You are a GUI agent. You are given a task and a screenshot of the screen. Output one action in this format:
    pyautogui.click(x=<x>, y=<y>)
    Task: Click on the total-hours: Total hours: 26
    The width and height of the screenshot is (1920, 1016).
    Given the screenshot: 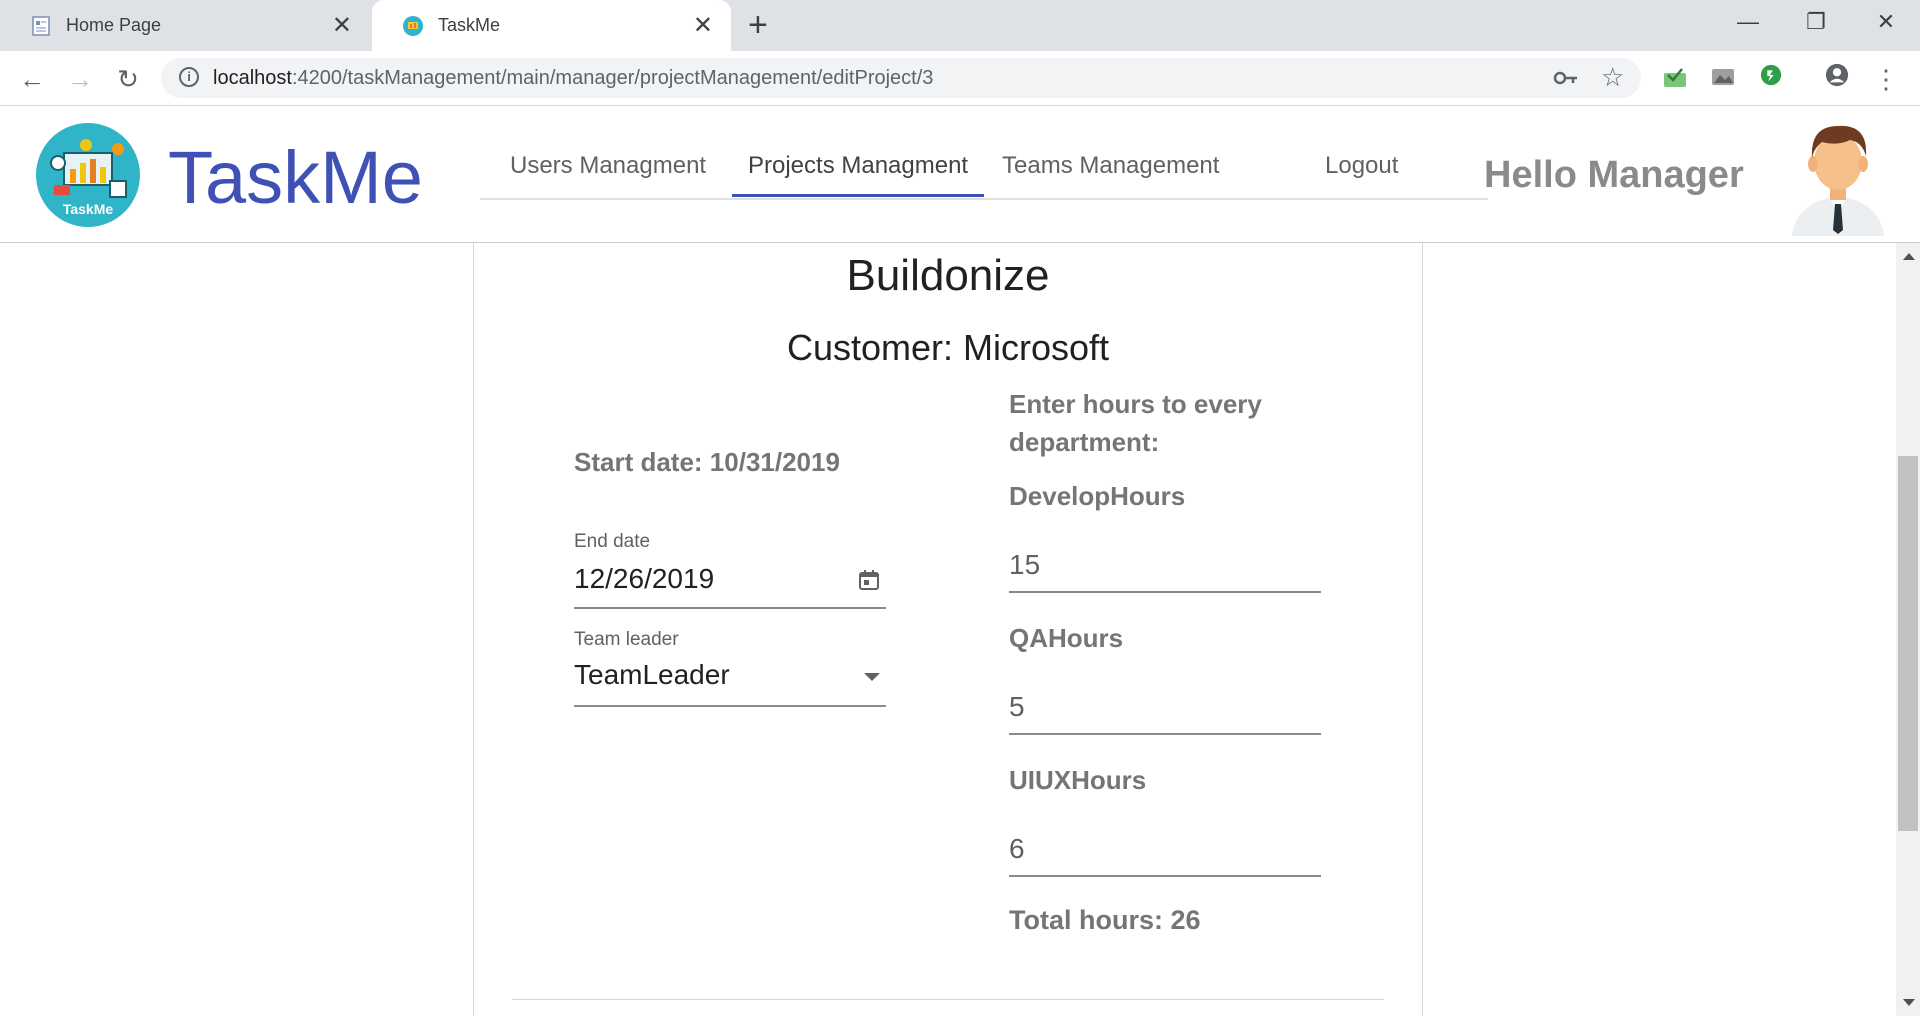 What is the action you would take?
    pyautogui.click(x=1105, y=920)
    